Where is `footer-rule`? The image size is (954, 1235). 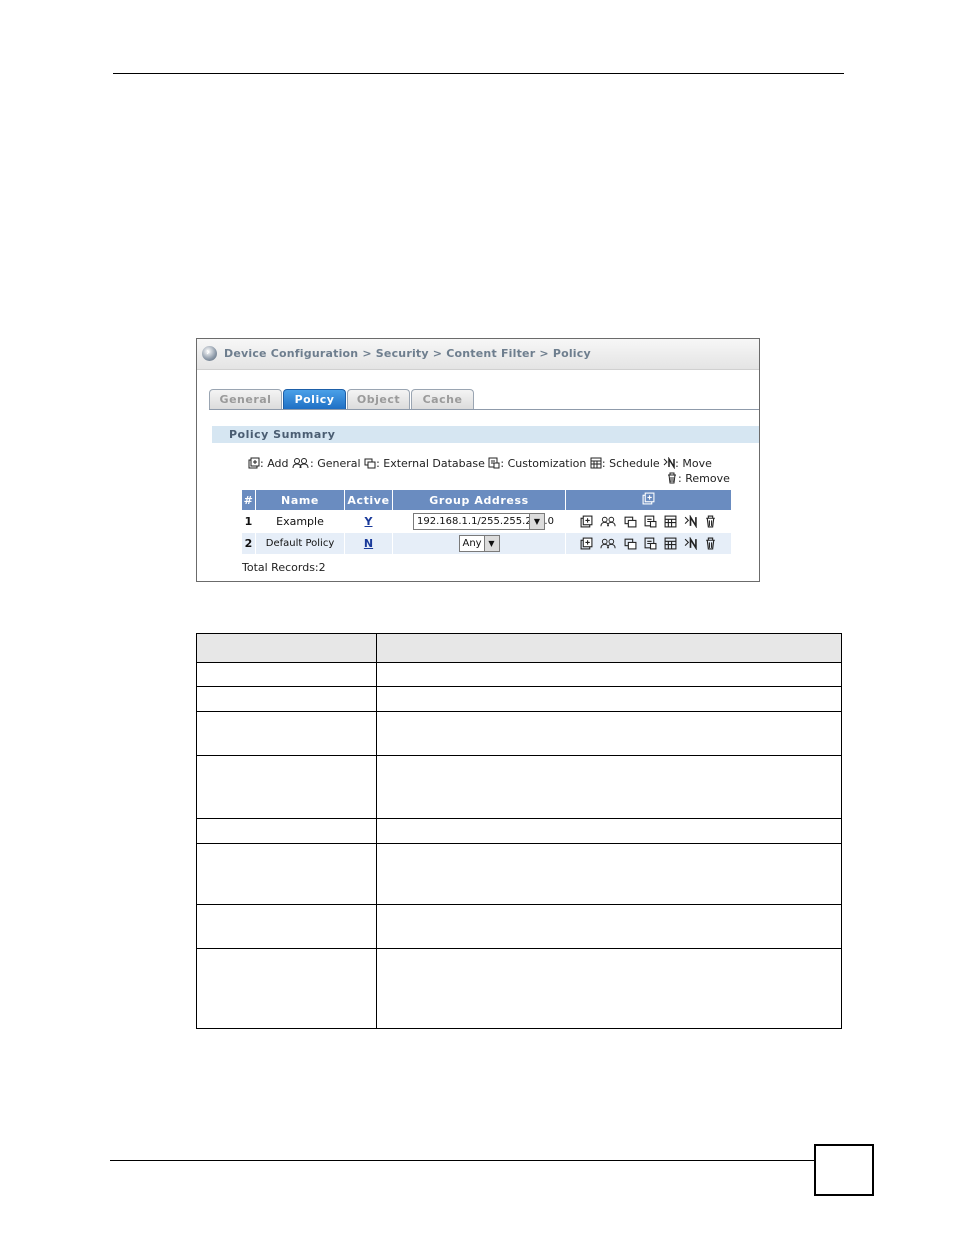 footer-rule is located at coordinates (462, 1160).